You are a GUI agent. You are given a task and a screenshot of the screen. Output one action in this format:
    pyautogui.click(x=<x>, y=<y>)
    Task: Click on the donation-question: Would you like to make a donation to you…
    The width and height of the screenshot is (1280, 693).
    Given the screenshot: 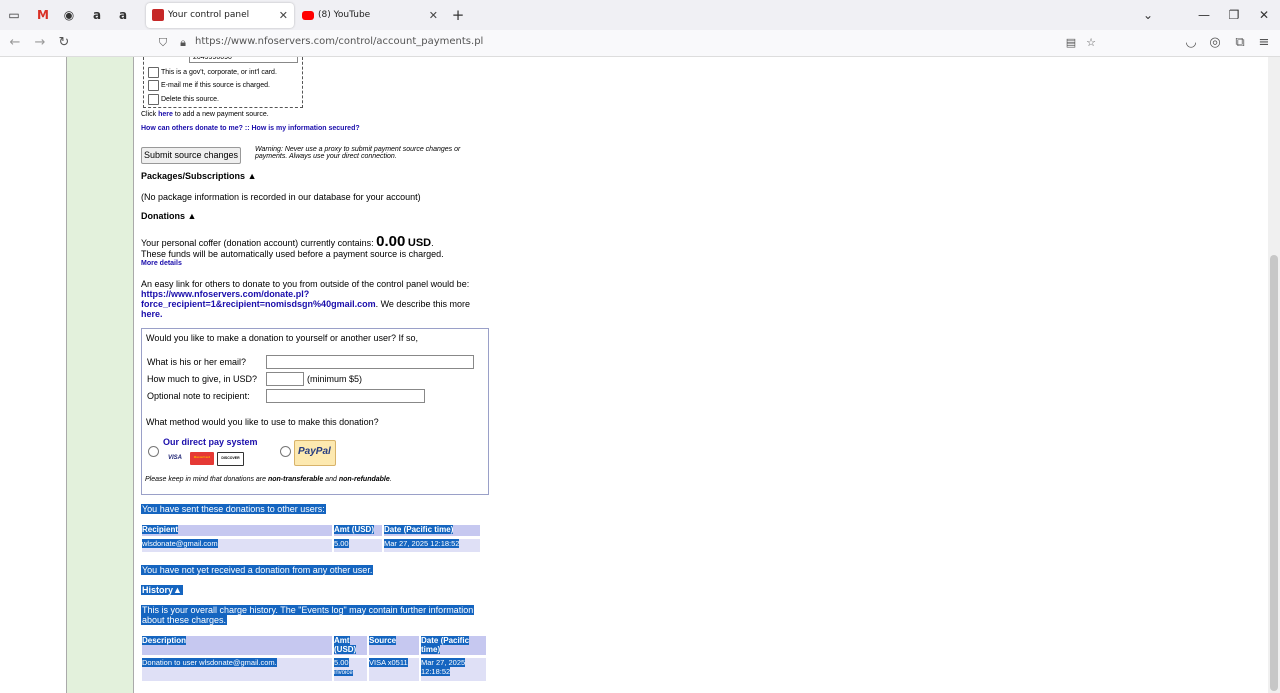 What is the action you would take?
    pyautogui.click(x=282, y=338)
    